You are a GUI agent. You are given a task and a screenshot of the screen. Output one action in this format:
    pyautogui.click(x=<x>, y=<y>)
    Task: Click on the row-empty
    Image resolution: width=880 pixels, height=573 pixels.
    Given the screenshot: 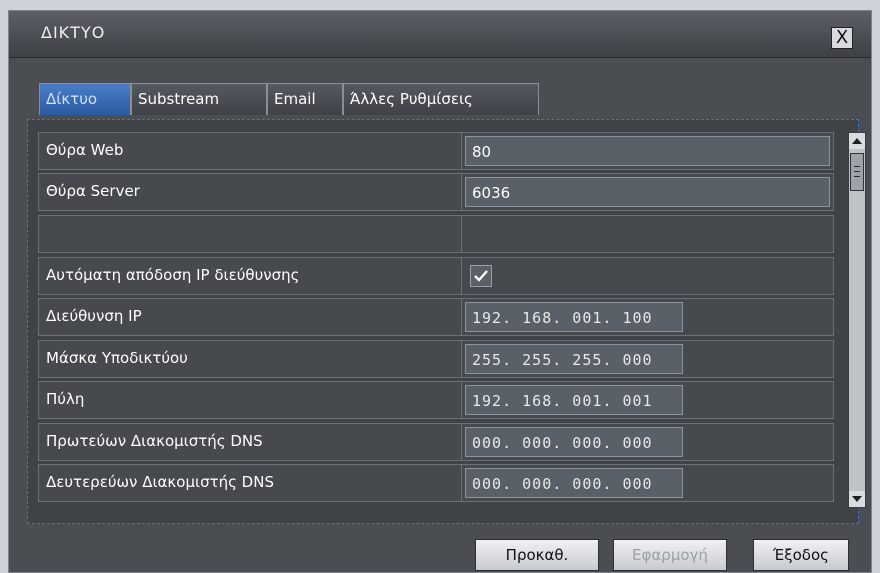 What is the action you would take?
    pyautogui.click(x=436, y=234)
    